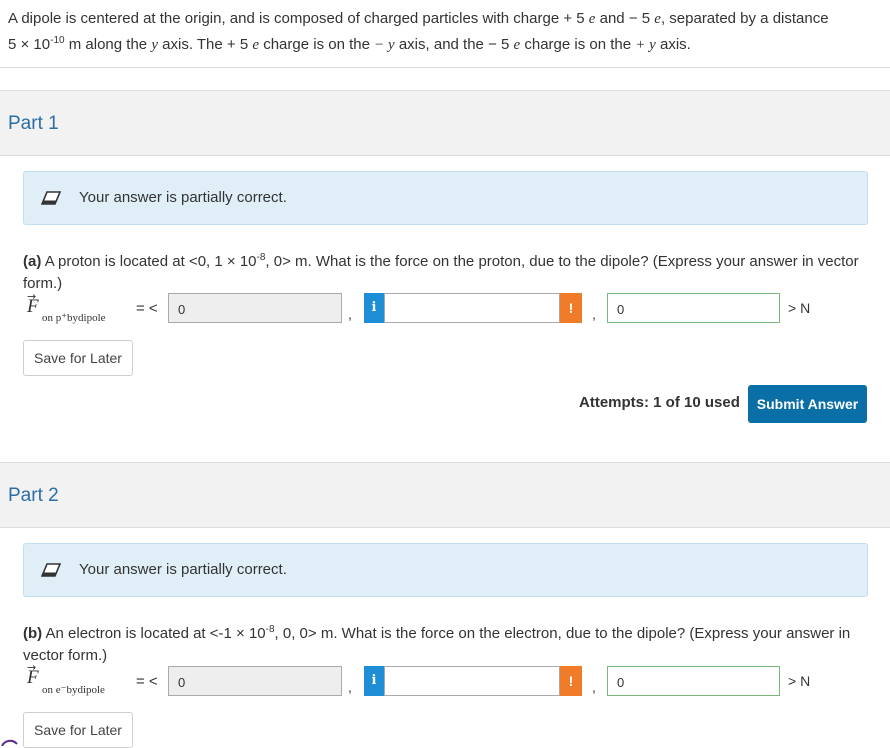 This screenshot has height=748, width=890. What do you see at coordinates (807, 404) in the screenshot?
I see `submit-answer-button: Submit Answer` at bounding box center [807, 404].